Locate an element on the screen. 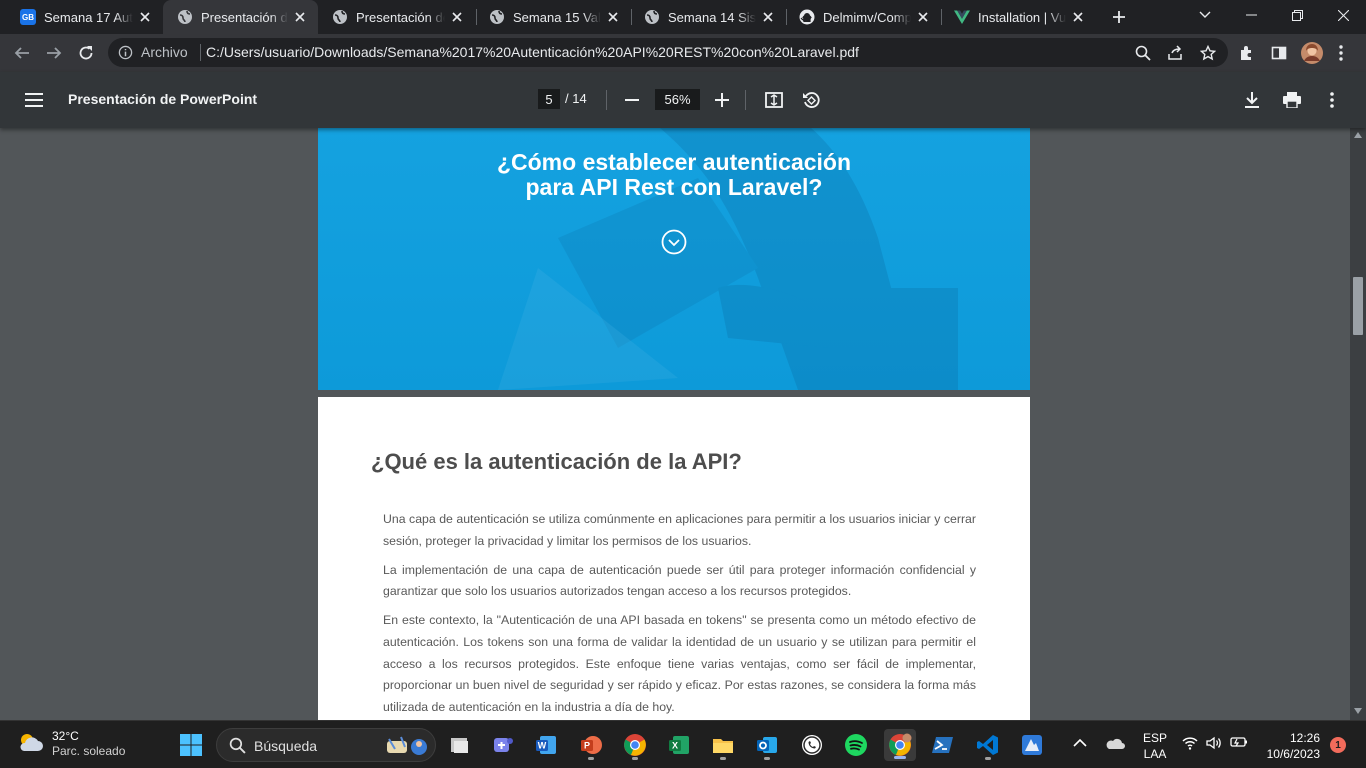  teams-icon is located at coordinates (503, 745).